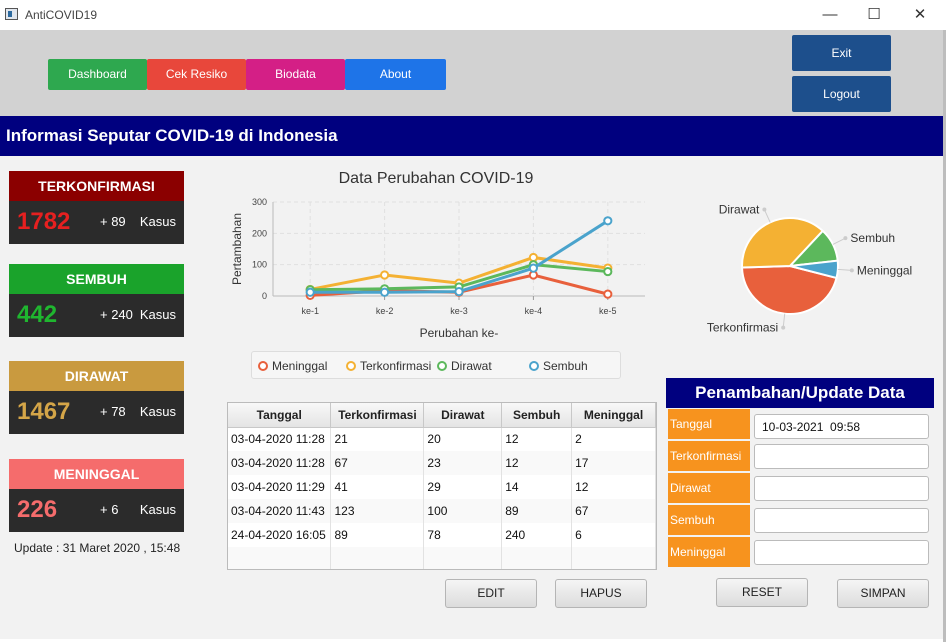  I want to click on y-tick-label: 300, so click(259, 202).